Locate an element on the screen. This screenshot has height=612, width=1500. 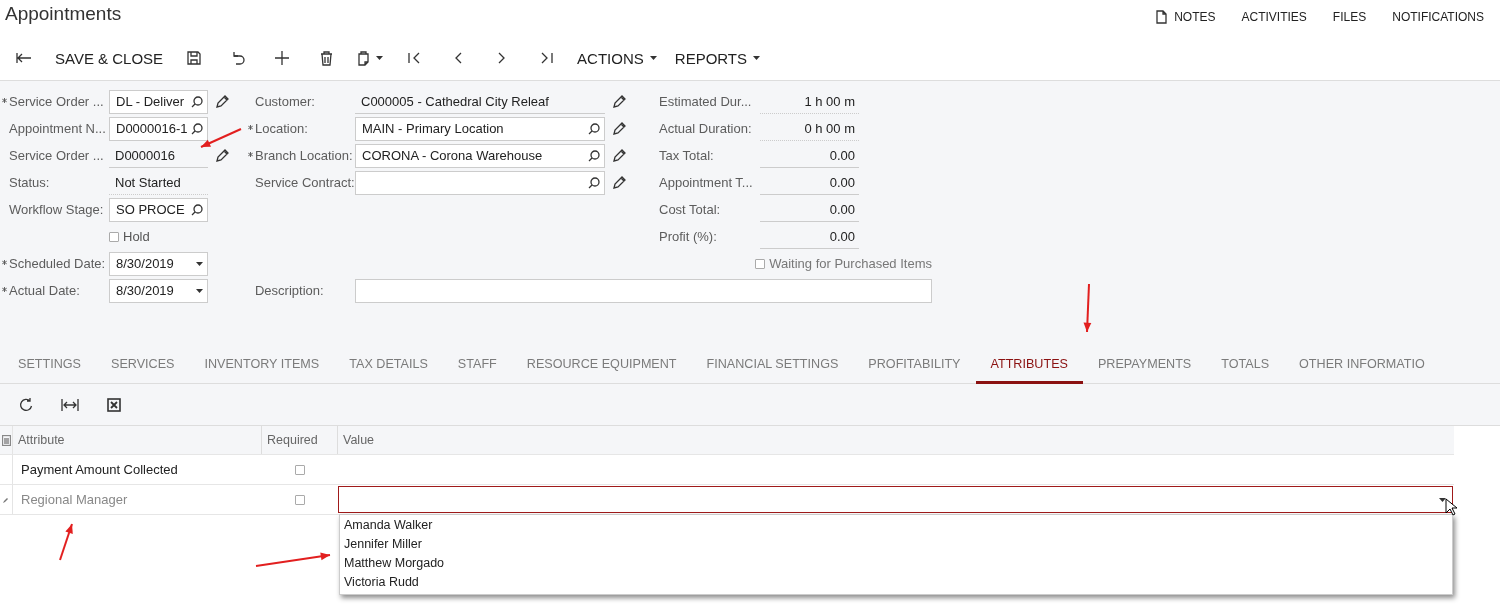
fit-width-icon is located at coordinates (70, 404).